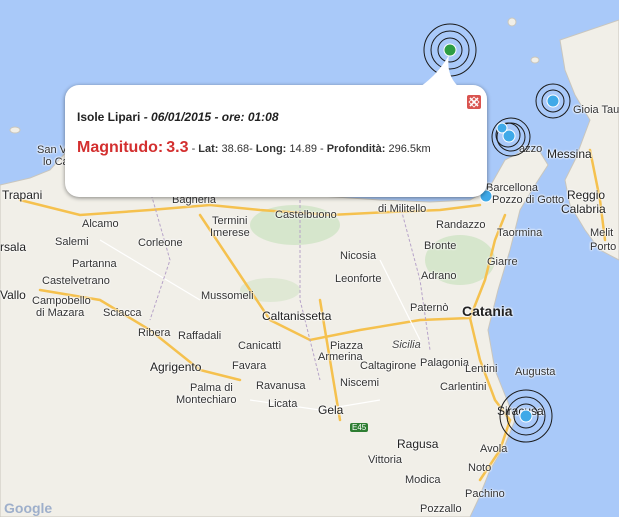  Describe the element at coordinates (583, 209) in the screenshot. I see `label-calabria: Calabria` at that location.